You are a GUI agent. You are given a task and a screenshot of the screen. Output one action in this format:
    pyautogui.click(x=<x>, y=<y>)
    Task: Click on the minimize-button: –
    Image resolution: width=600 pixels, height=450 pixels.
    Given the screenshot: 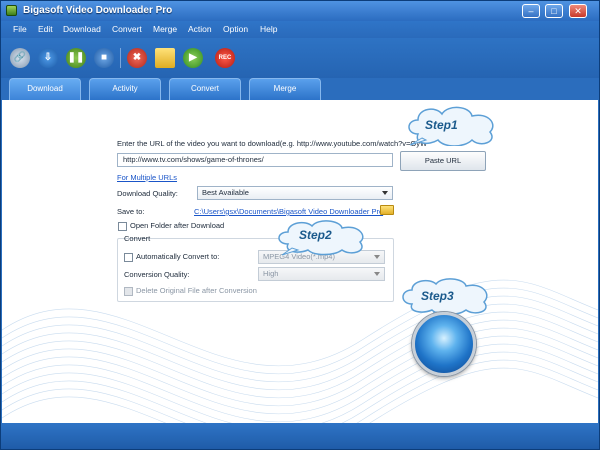 What is the action you would take?
    pyautogui.click(x=531, y=11)
    